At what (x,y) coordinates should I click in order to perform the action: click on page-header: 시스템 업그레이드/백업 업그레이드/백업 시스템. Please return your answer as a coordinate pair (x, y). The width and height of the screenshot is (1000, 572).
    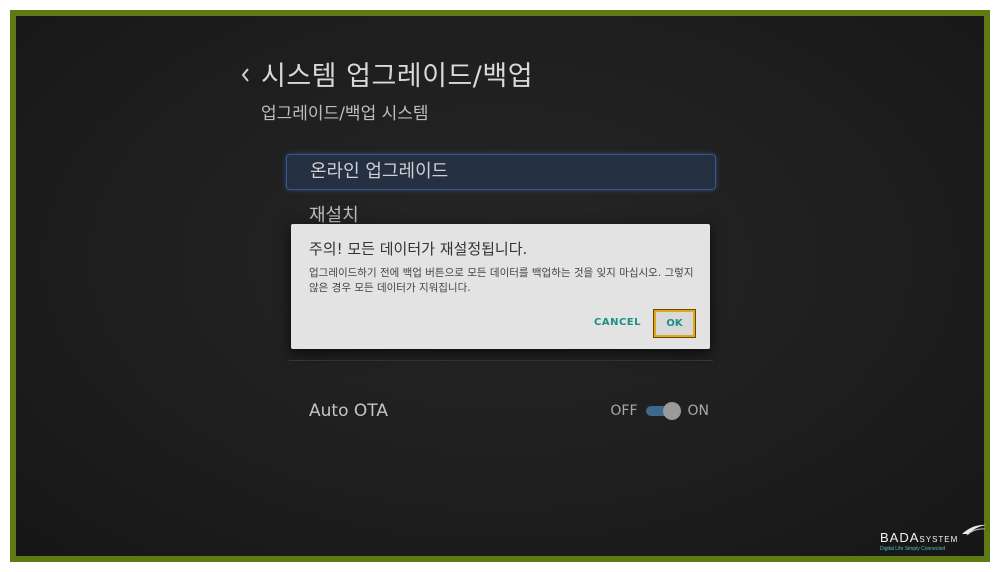
    Looking at the image, I should click on (386, 89).